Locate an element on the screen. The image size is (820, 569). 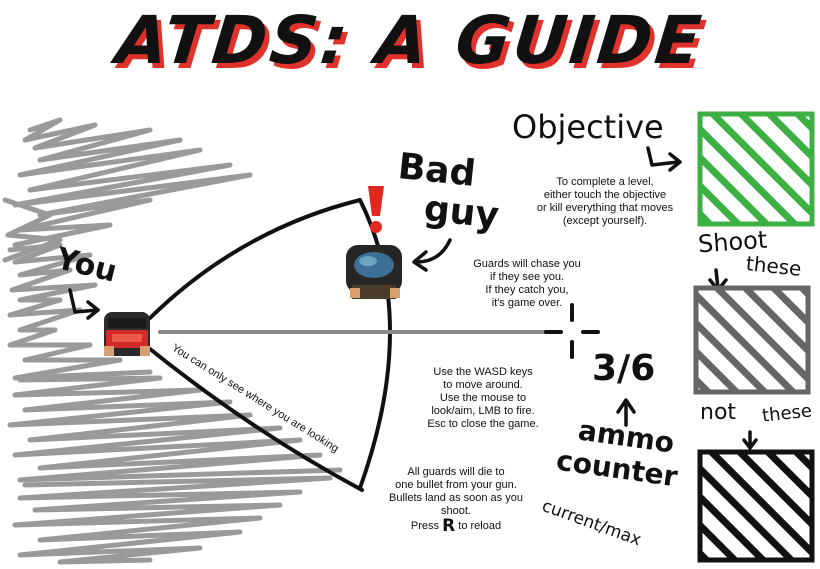
page-title: ATDS: A GUIDE is located at coordinates (410, 40).